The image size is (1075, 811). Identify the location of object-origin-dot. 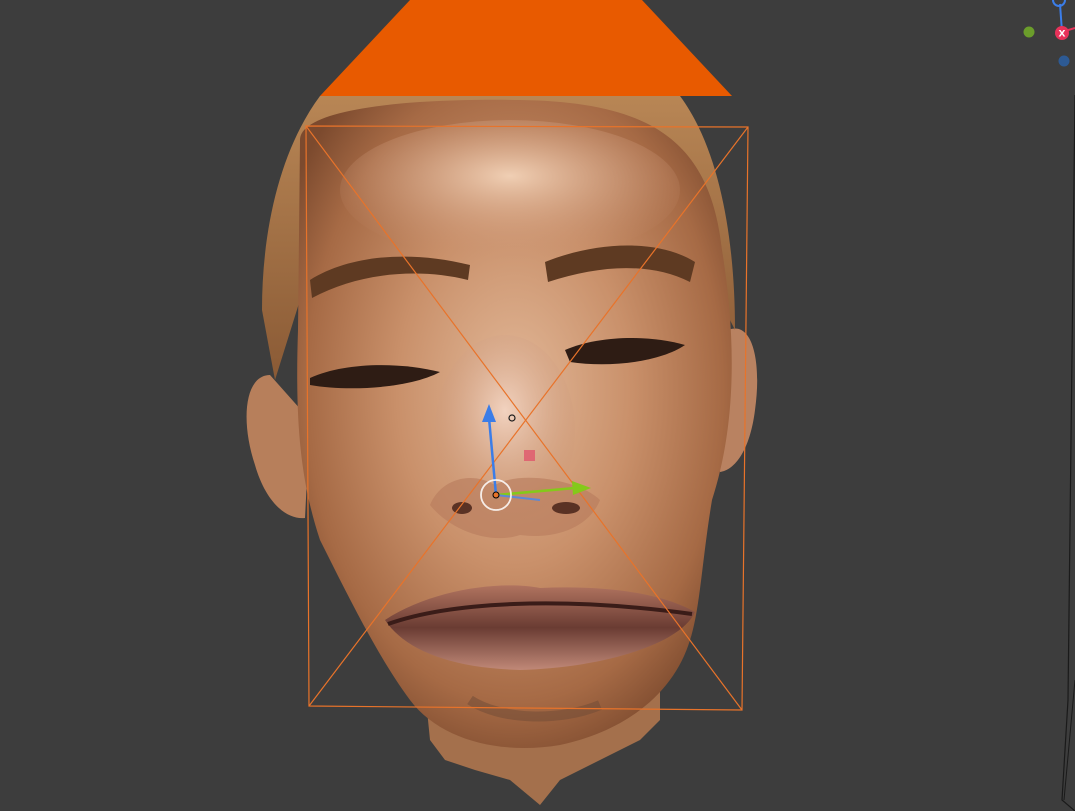
(496, 495).